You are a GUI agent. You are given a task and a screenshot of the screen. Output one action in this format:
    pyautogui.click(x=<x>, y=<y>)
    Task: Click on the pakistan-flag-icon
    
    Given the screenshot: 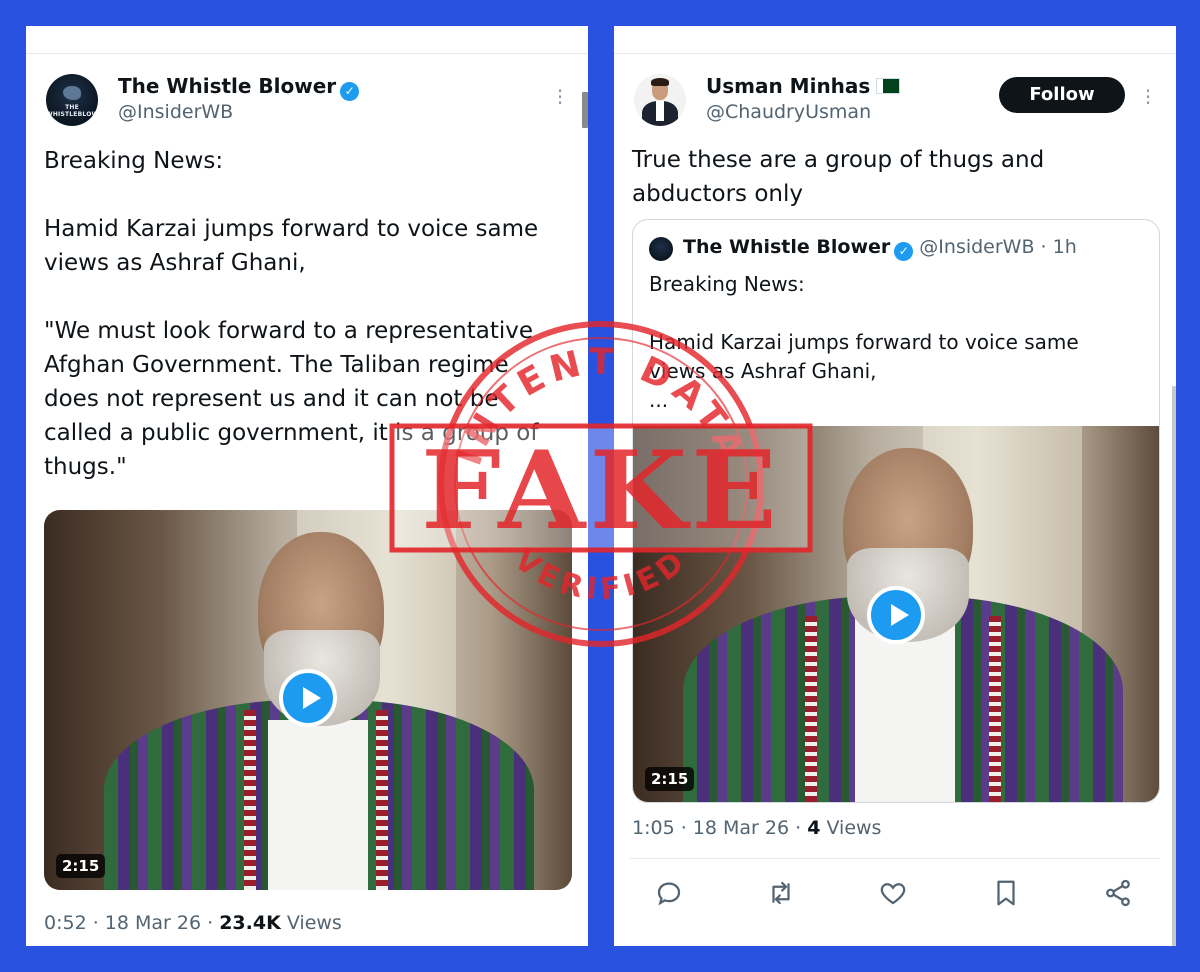 What is the action you would take?
    pyautogui.click(x=888, y=86)
    